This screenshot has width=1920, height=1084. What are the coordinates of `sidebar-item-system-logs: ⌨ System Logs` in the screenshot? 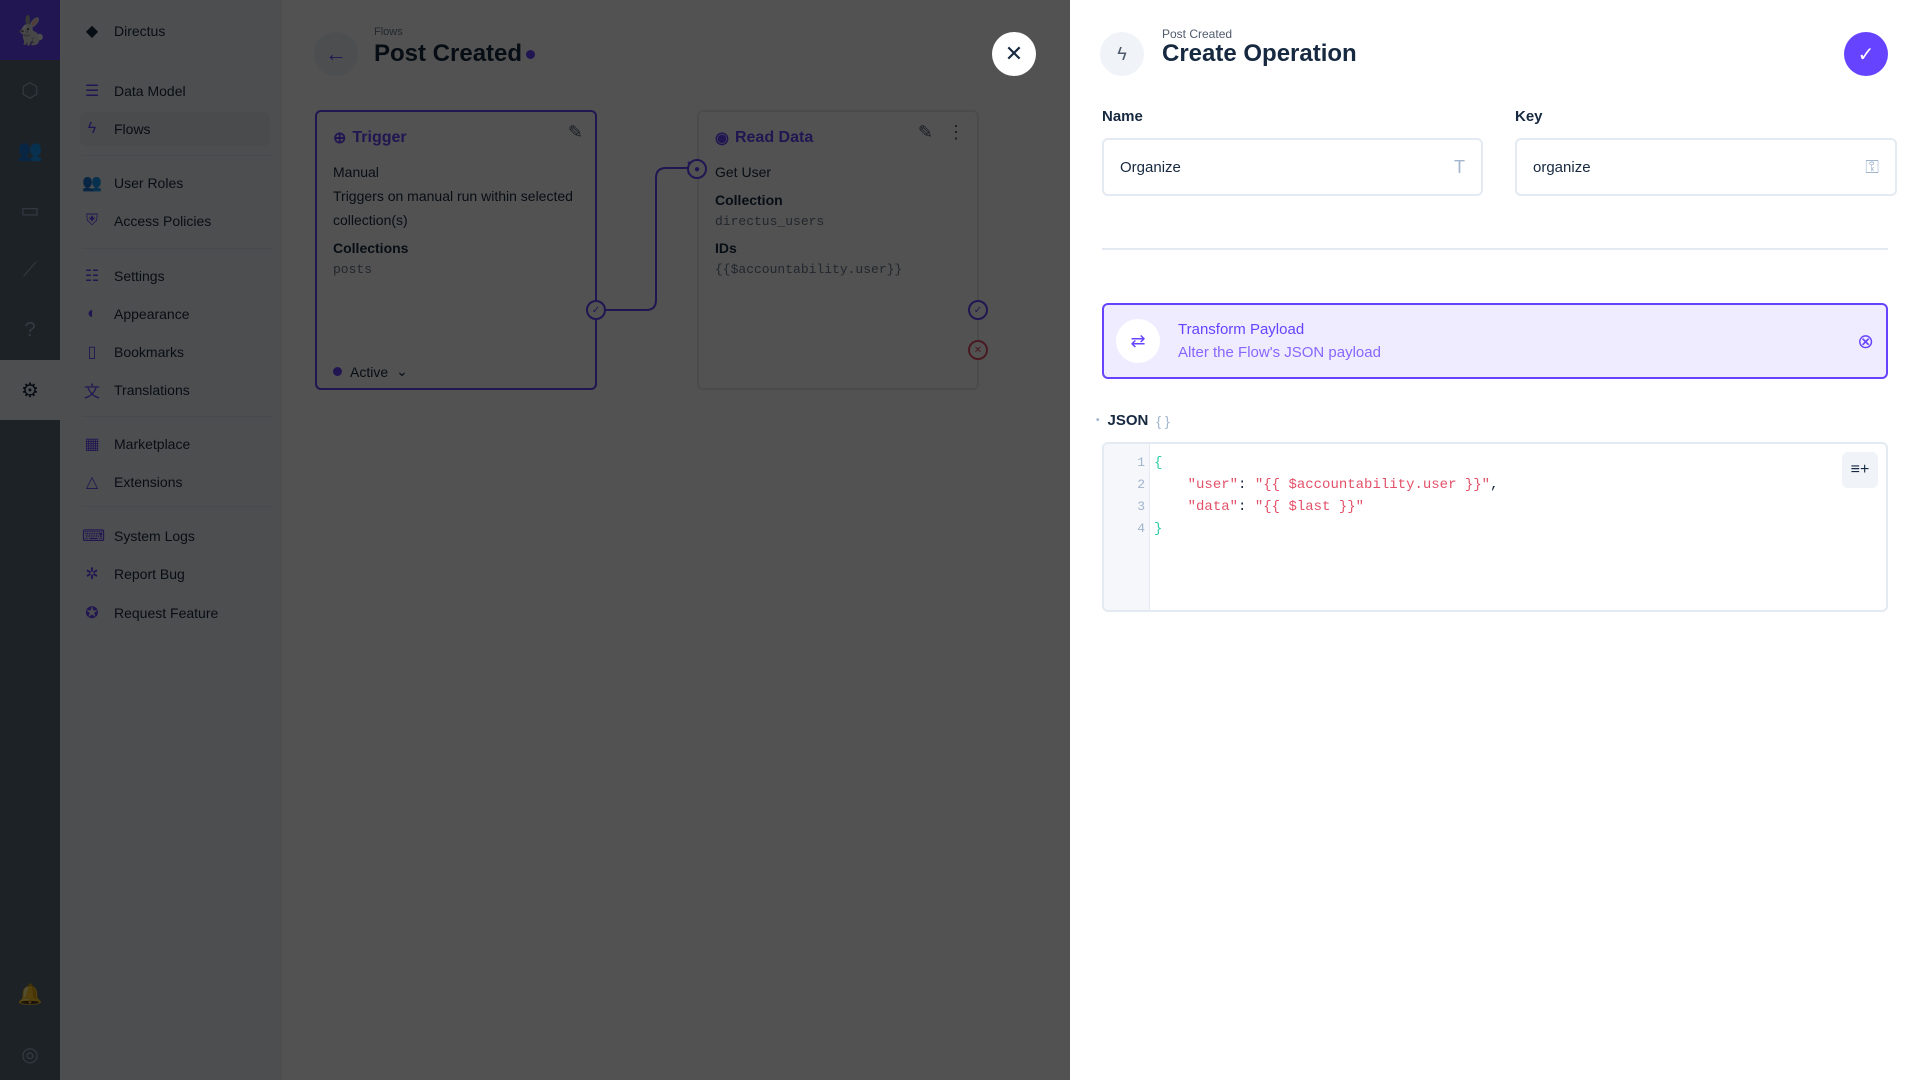 It's located at (175, 536).